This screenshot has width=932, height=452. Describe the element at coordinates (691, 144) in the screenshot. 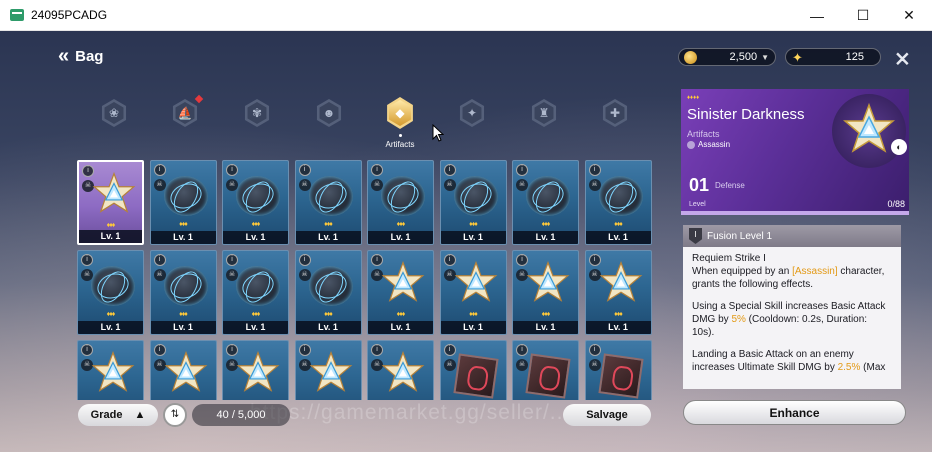

I see `assassin-class-icon` at that location.